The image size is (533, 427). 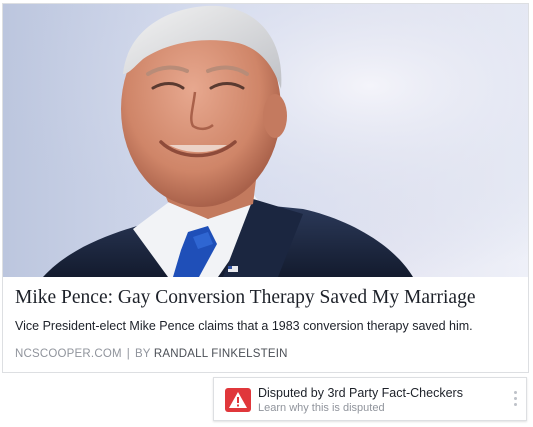 I want to click on article-meta: NCSCOOPER.COM | BY RANDALL FINKELSTEIN, so click(x=151, y=354).